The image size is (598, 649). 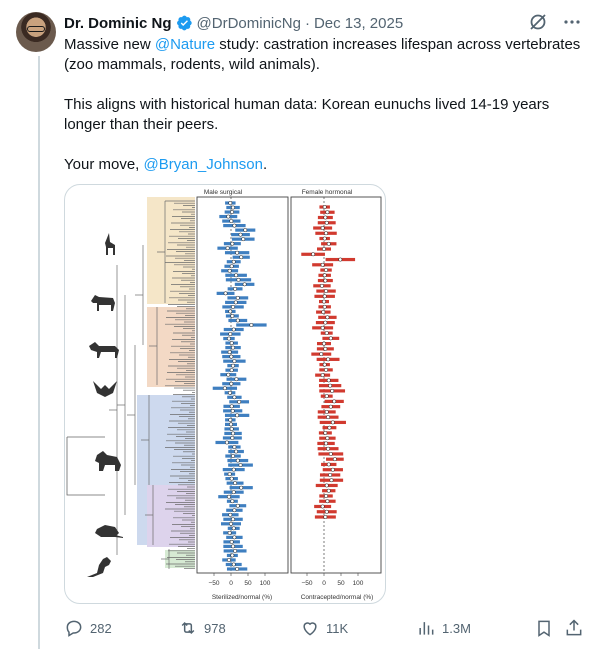 What do you see at coordinates (101, 628) in the screenshot?
I see `reply-count: 282` at bounding box center [101, 628].